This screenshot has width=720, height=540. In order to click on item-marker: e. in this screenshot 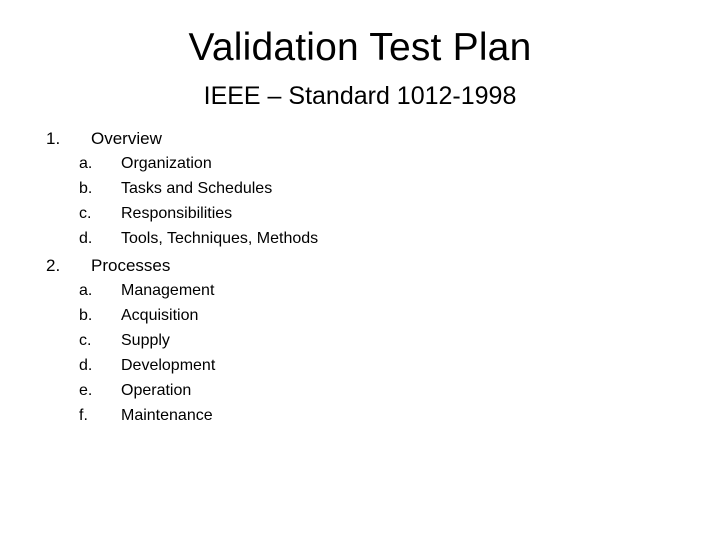, I will do `click(86, 390)`.